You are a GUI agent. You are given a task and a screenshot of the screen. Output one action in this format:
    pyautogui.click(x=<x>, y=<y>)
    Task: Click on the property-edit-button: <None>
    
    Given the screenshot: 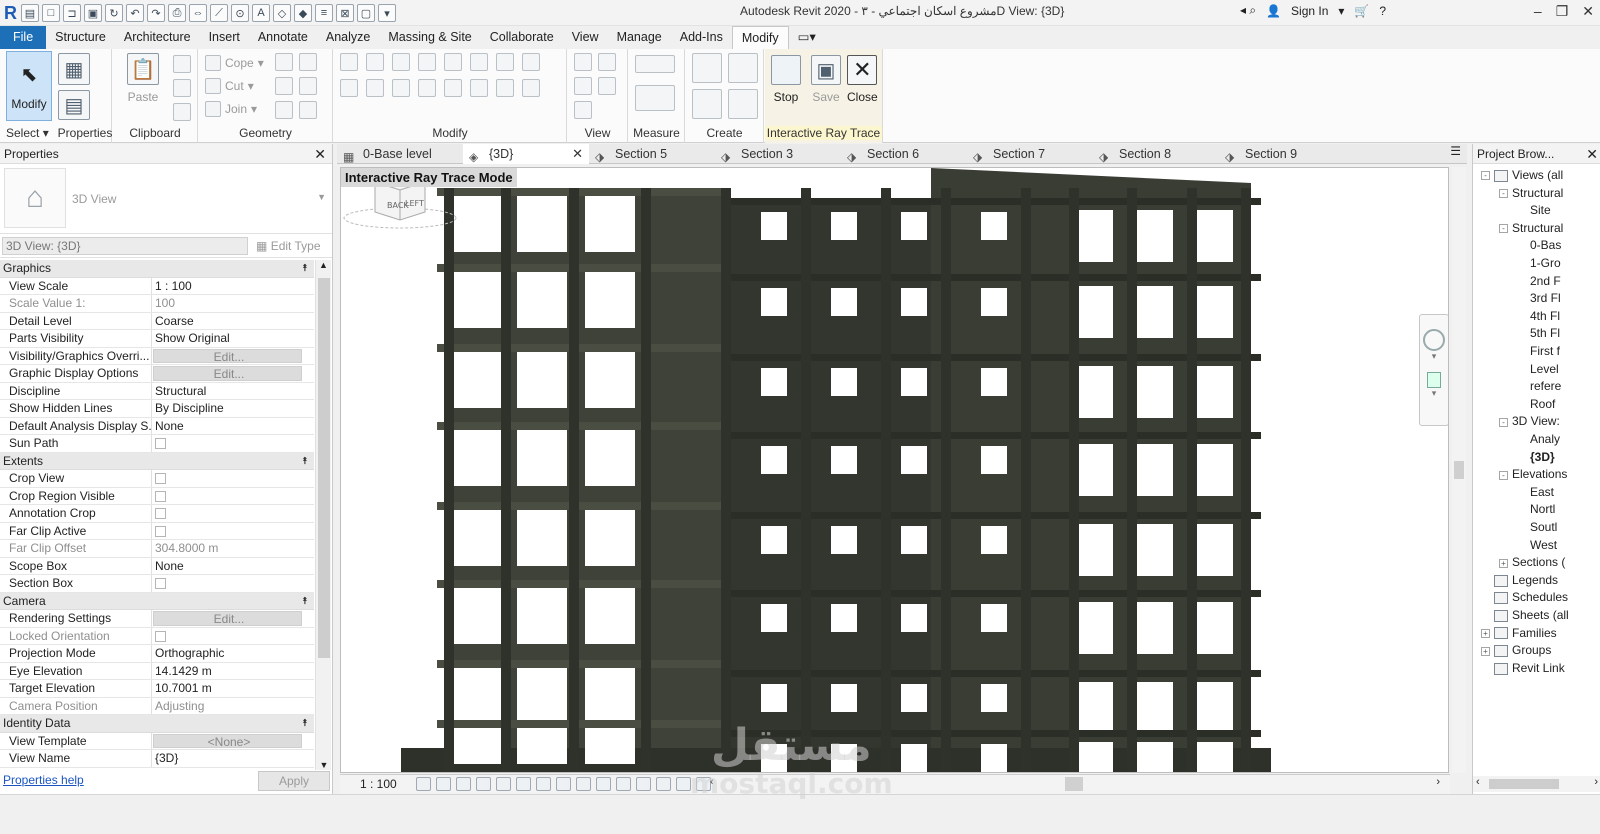 What is the action you would take?
    pyautogui.click(x=227, y=740)
    